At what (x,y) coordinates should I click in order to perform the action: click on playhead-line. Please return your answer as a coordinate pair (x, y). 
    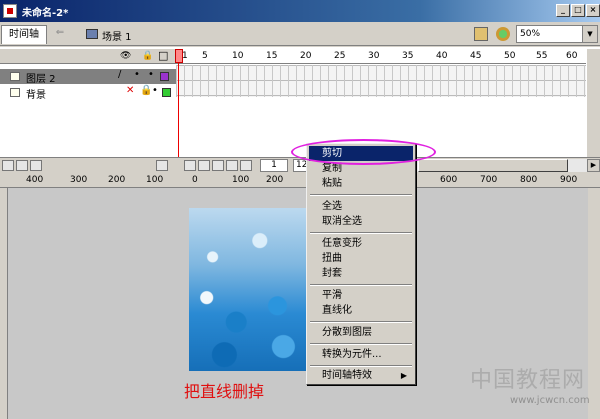
    Looking at the image, I should click on (178, 104).